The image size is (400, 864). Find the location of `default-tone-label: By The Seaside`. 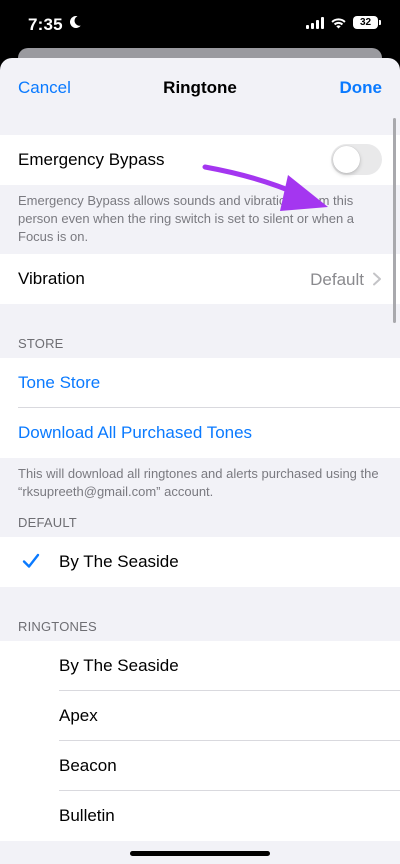

default-tone-label: By The Seaside is located at coordinates (119, 561).